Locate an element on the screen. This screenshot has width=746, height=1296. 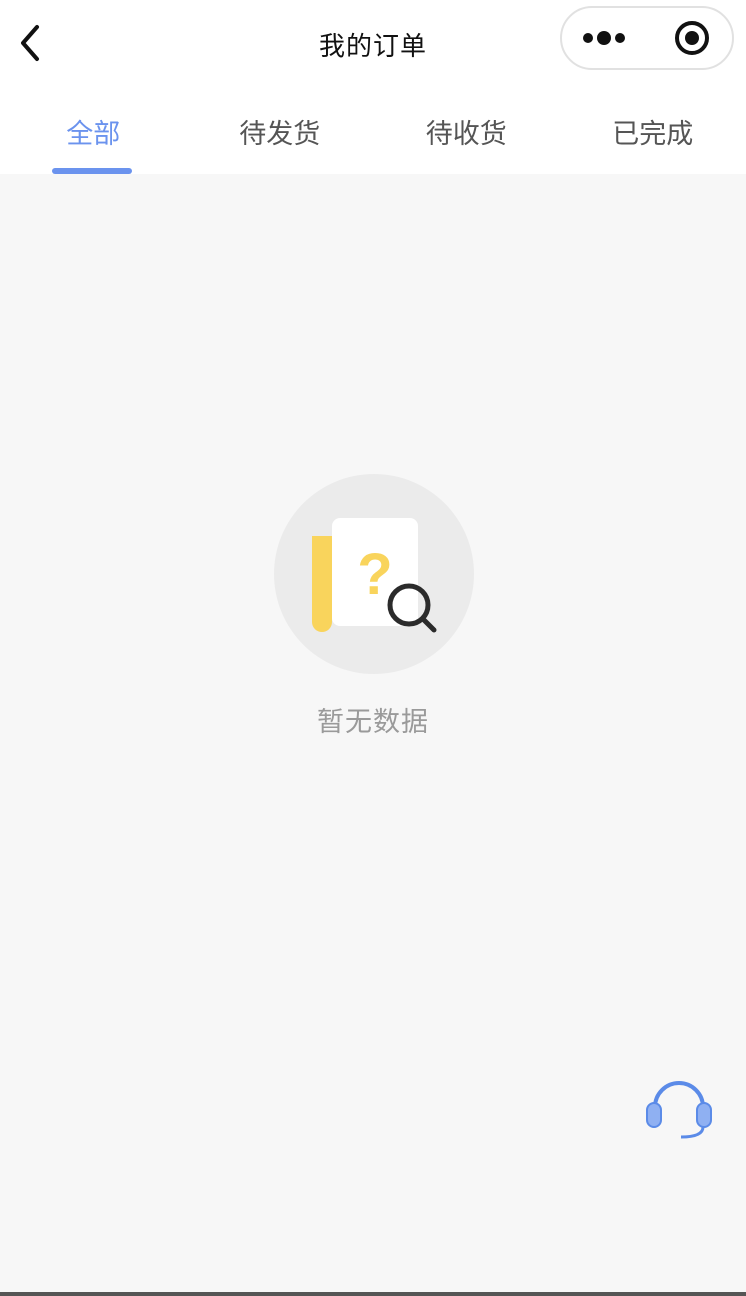
mini-program-capsule is located at coordinates (647, 38).